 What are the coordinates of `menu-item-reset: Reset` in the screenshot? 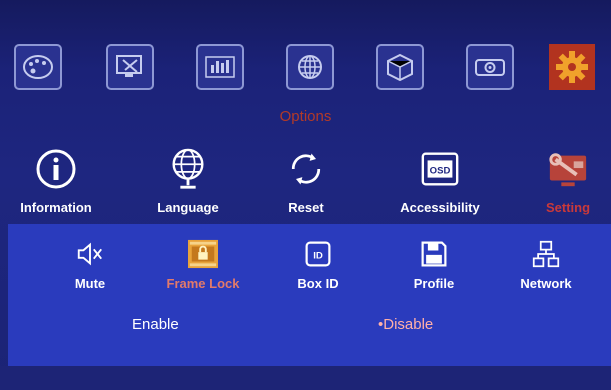 It's located at (306, 182).